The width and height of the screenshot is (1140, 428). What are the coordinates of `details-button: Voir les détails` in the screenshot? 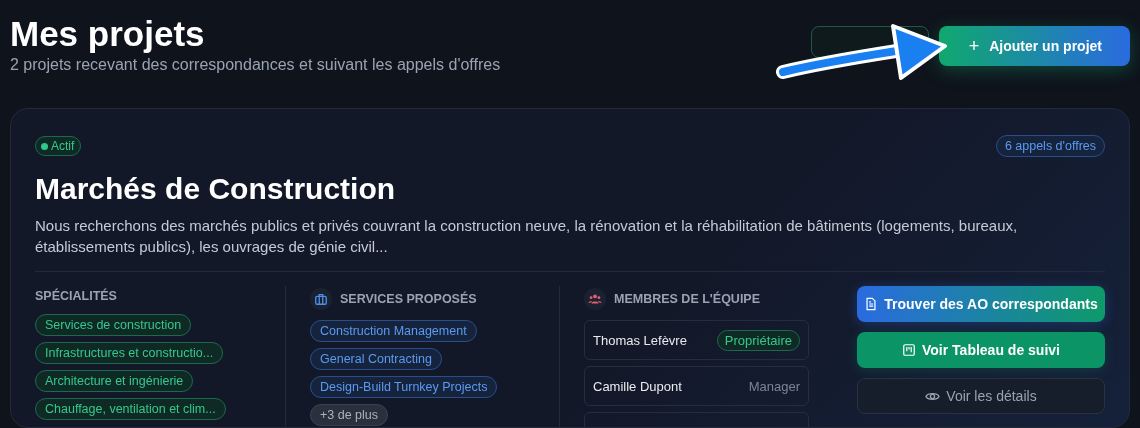 It's located at (981, 396).